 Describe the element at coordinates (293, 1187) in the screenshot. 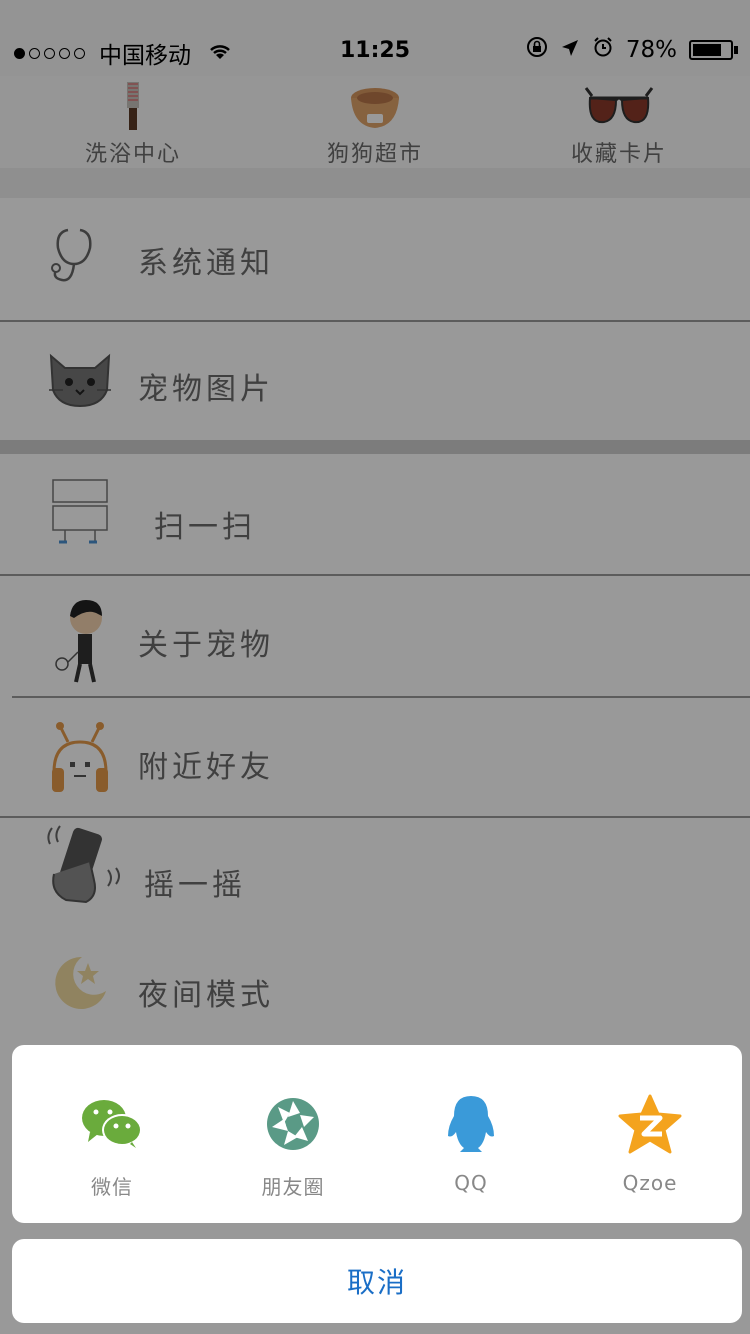

I see `share-label: 朋友圈` at that location.